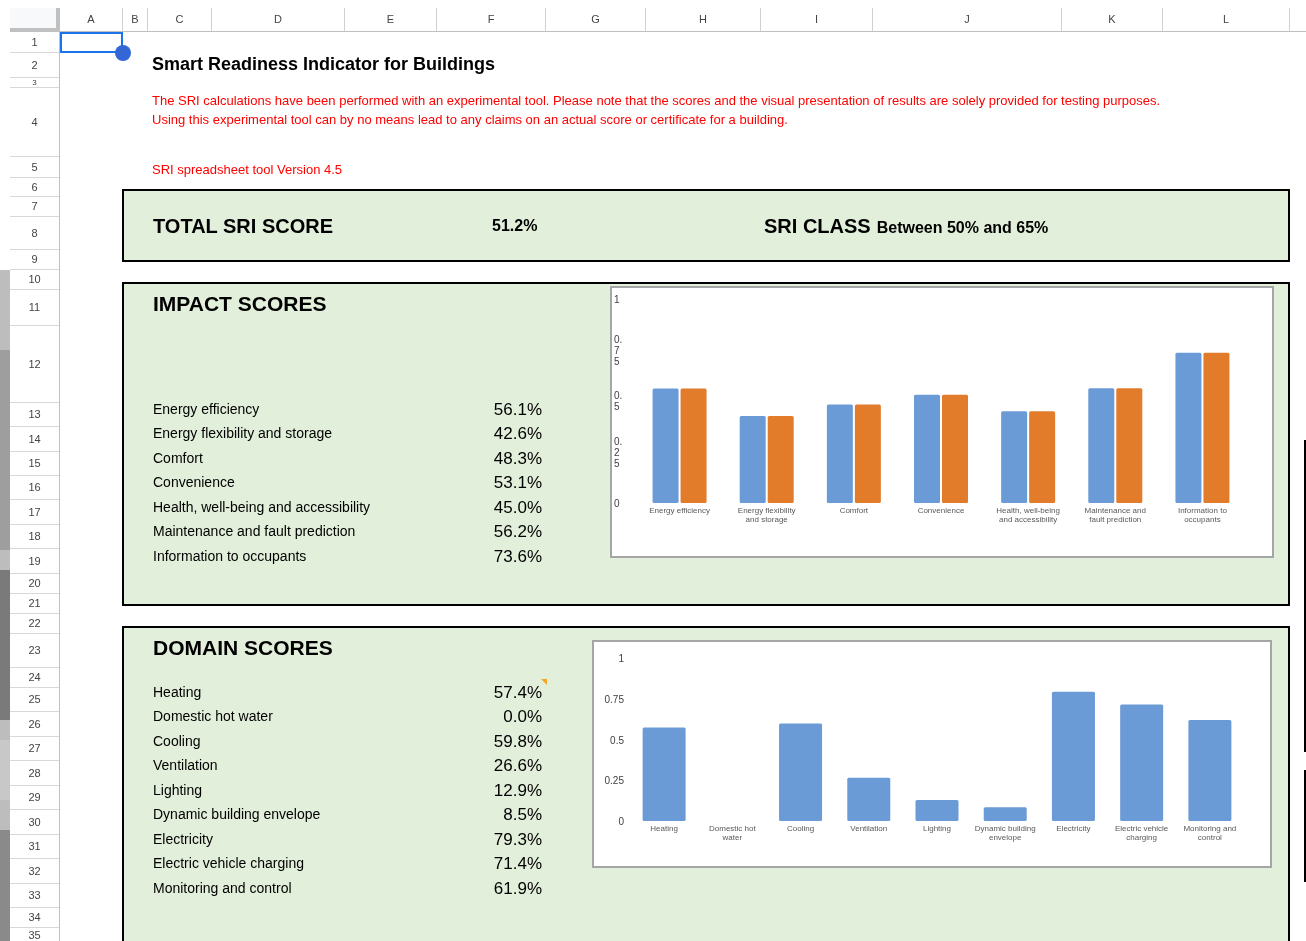 The width and height of the screenshot is (1306, 941). Describe the element at coordinates (177, 741) in the screenshot. I see `score-label: Cooling` at that location.